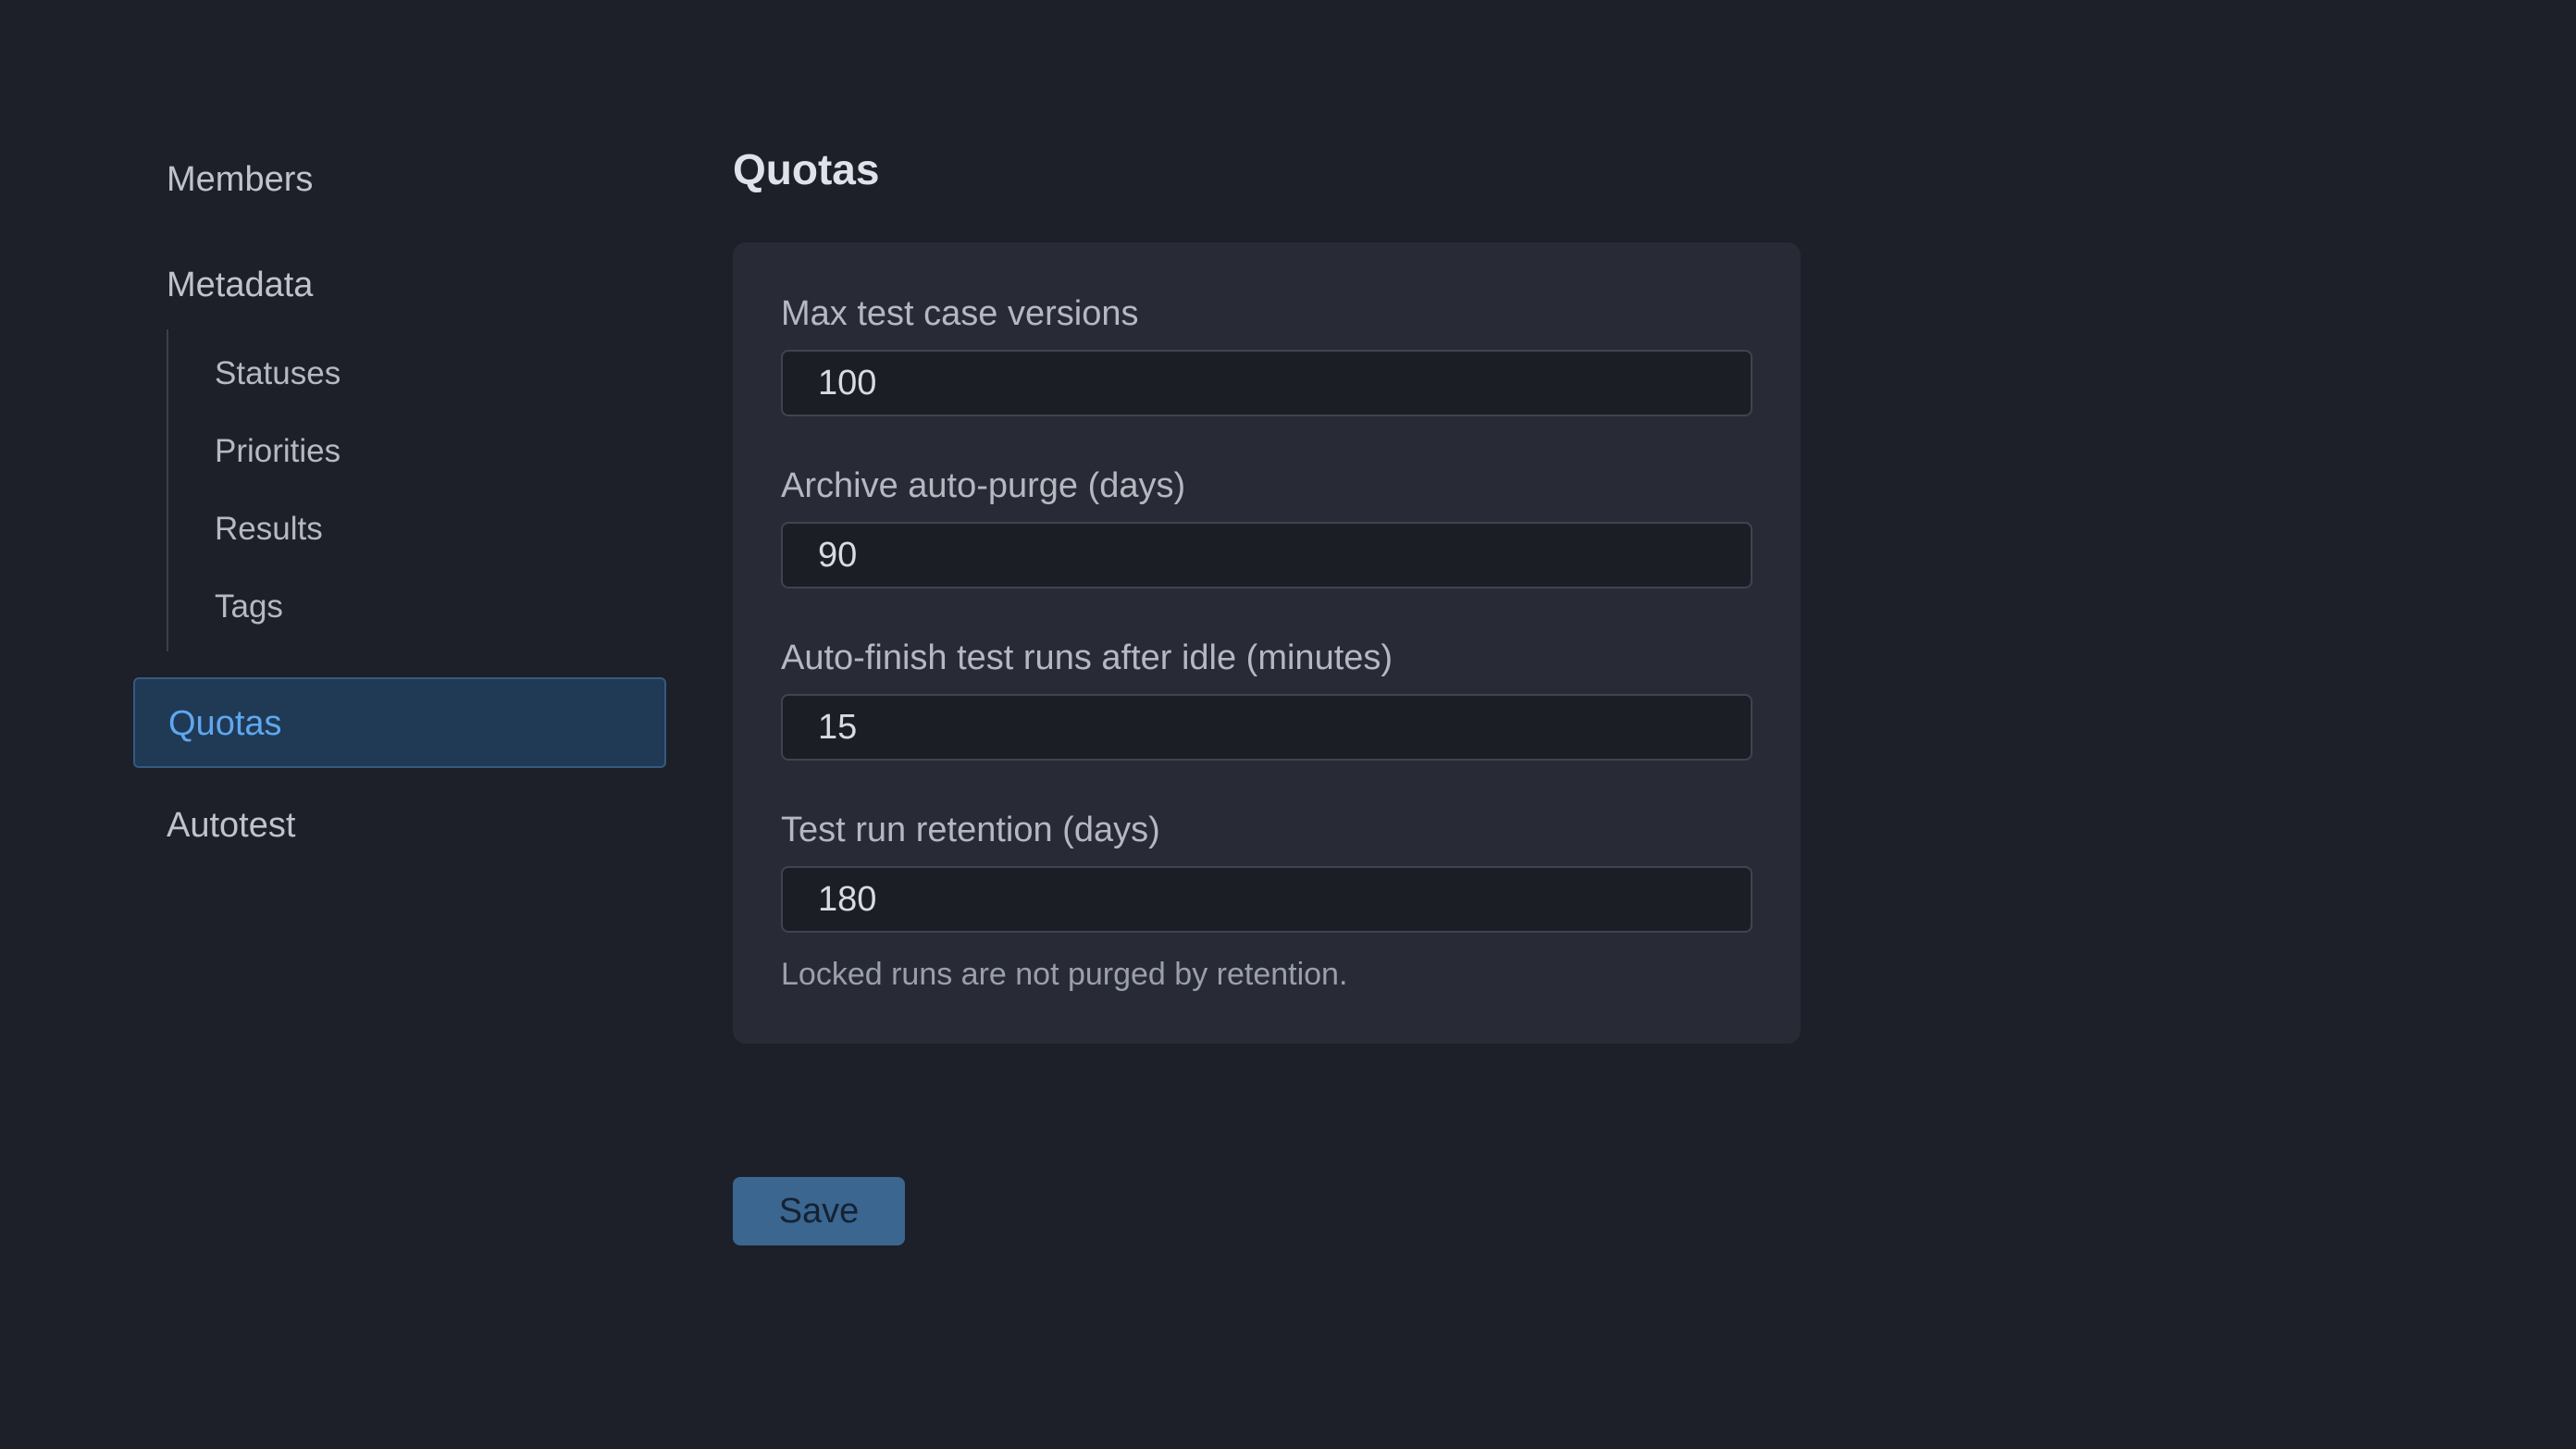  What do you see at coordinates (399, 285) in the screenshot?
I see `sidebar-item-metadata: Metadata` at bounding box center [399, 285].